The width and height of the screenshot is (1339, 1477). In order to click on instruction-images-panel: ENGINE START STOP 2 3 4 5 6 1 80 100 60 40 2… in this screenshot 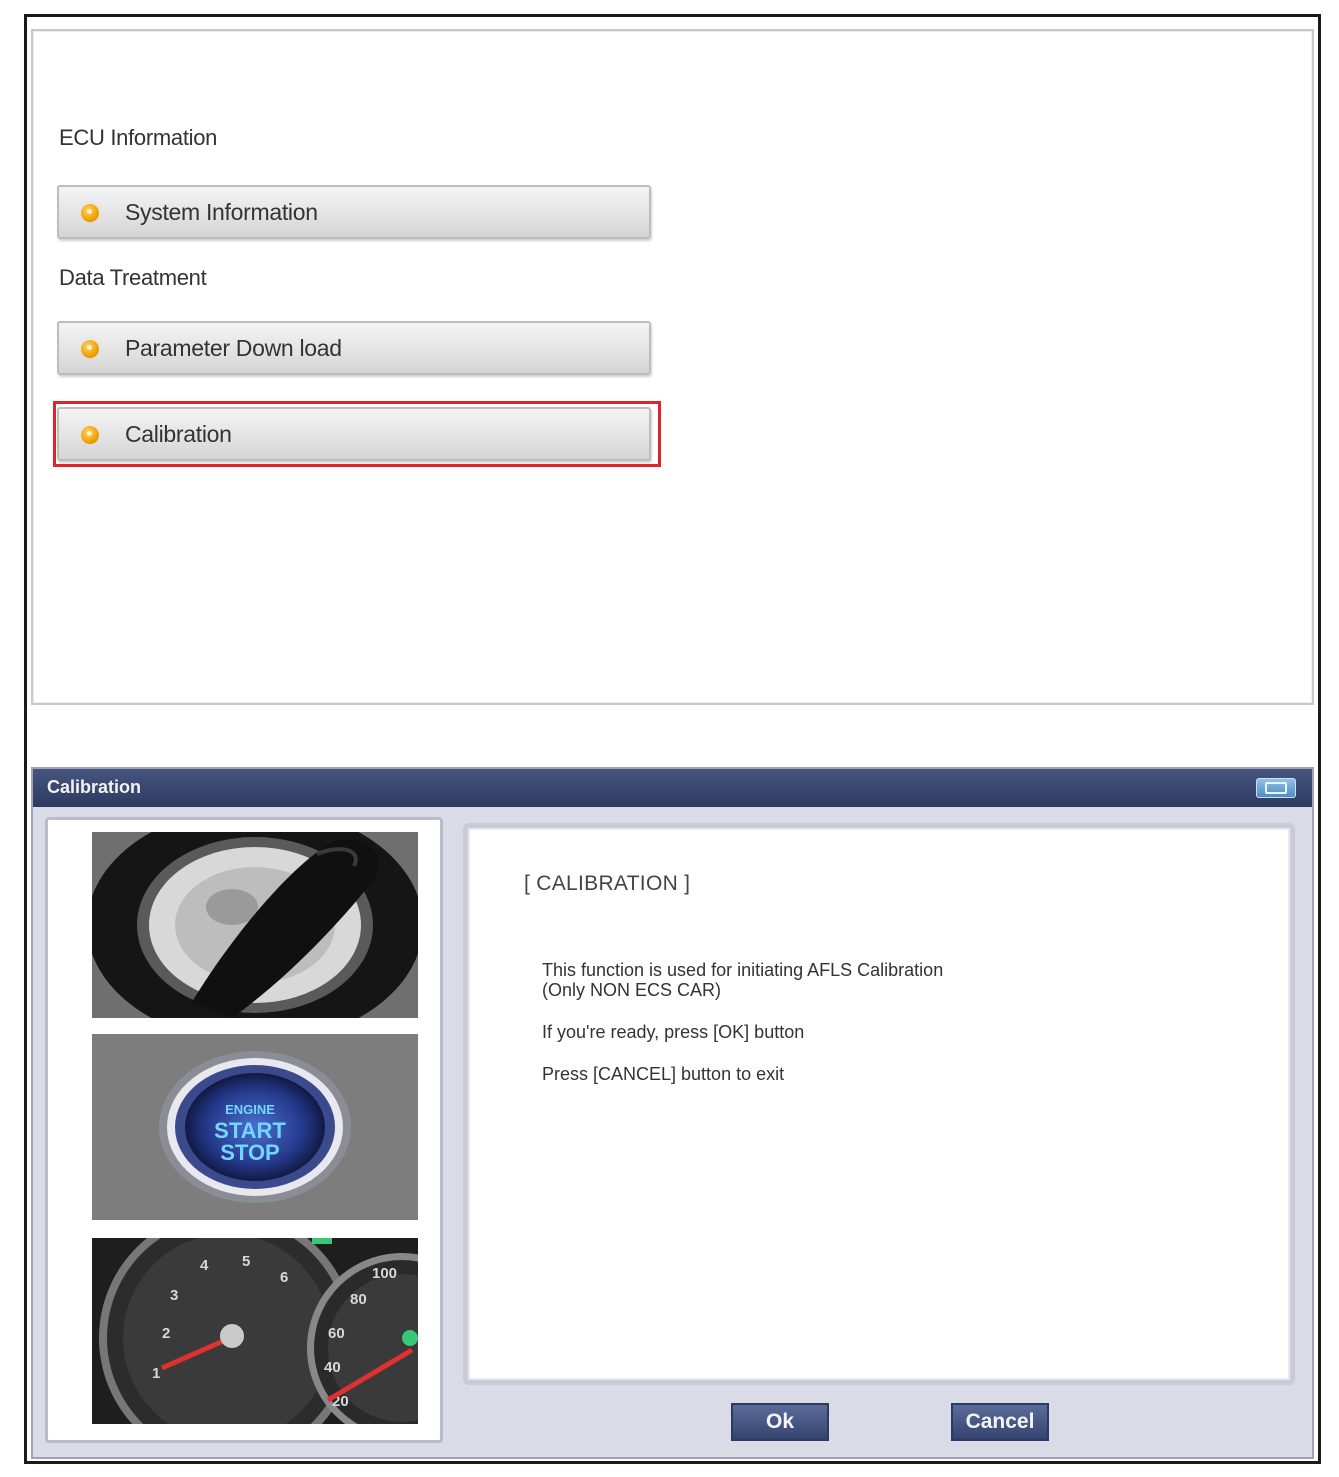, I will do `click(244, 1130)`.